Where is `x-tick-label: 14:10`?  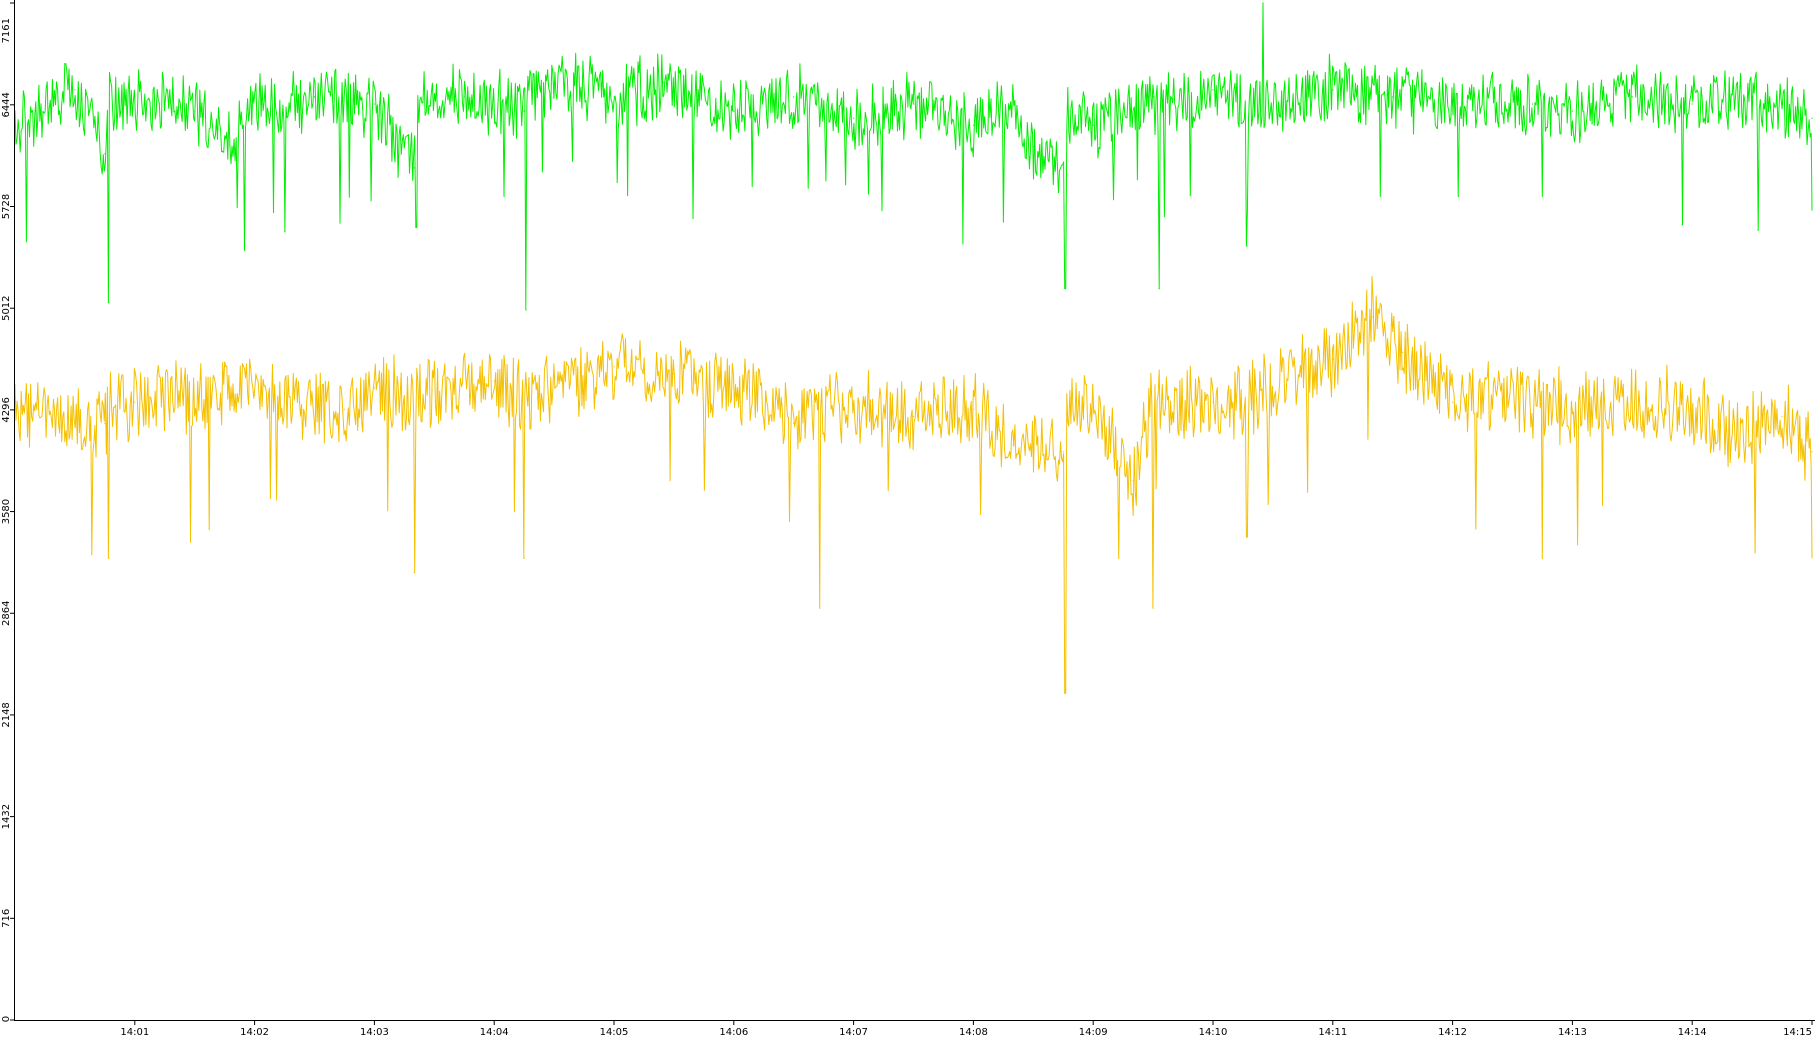
x-tick-label: 14:10 is located at coordinates (1213, 1032).